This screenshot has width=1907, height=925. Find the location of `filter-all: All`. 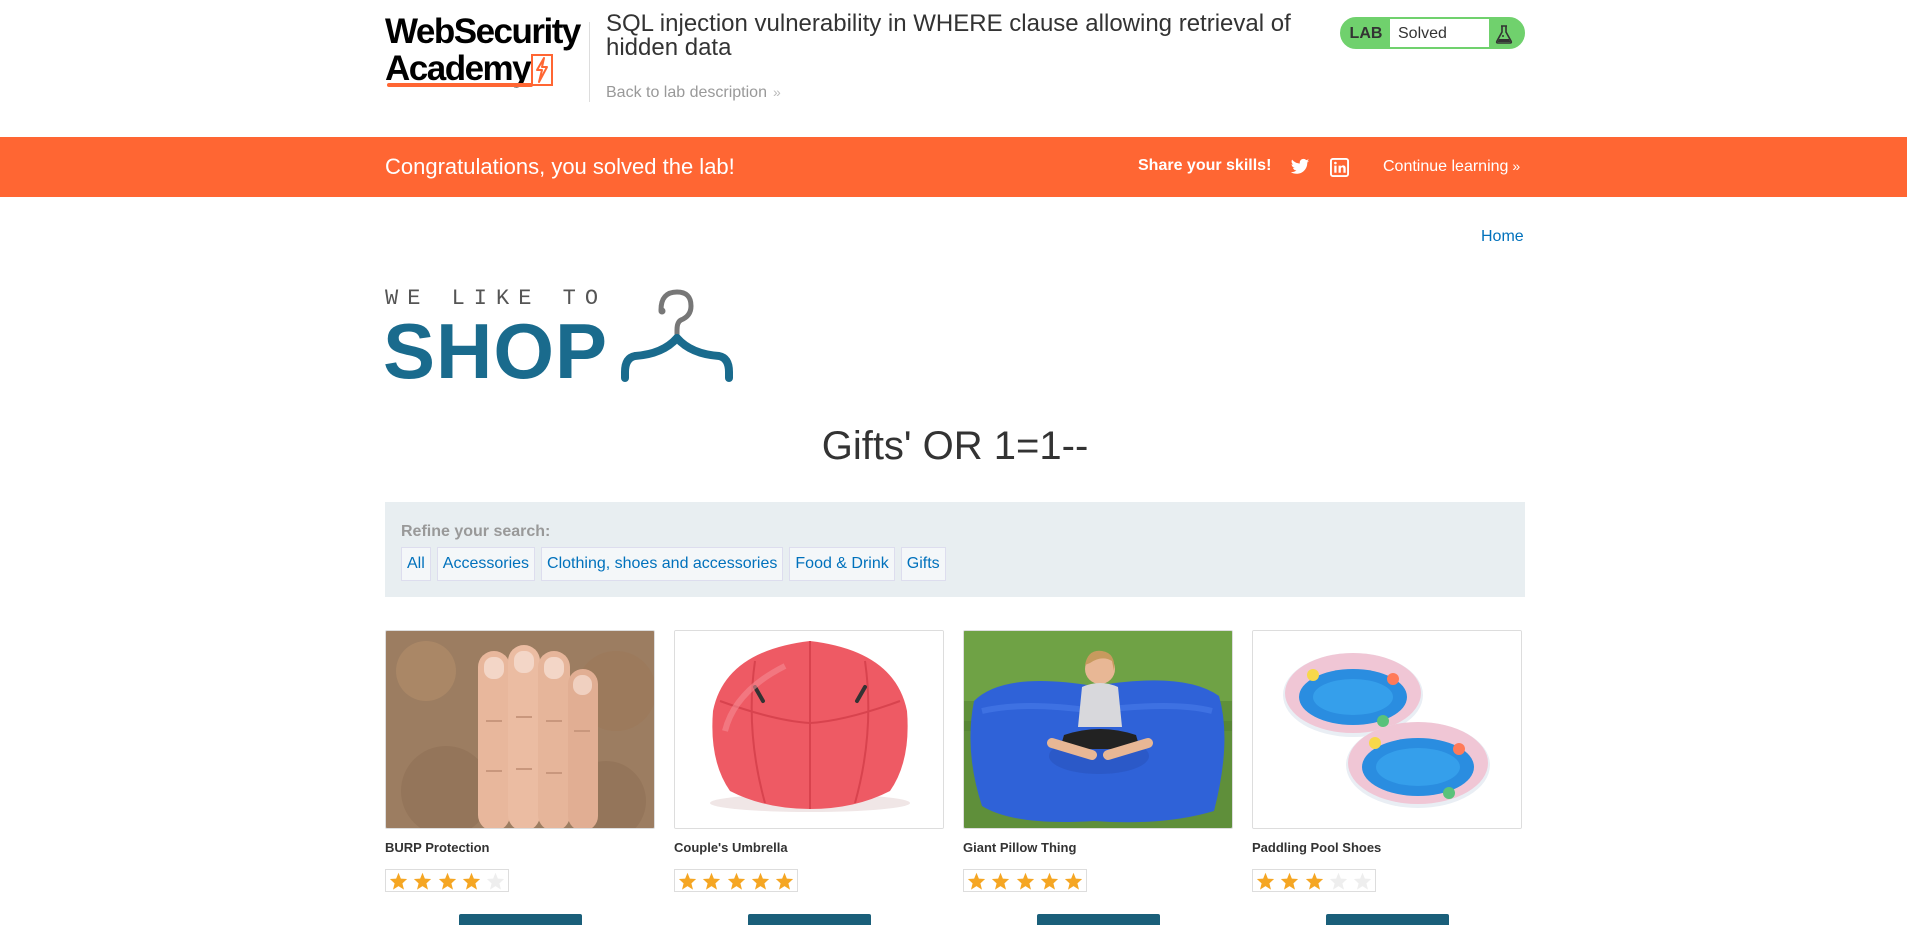

filter-all: All is located at coordinates (416, 564).